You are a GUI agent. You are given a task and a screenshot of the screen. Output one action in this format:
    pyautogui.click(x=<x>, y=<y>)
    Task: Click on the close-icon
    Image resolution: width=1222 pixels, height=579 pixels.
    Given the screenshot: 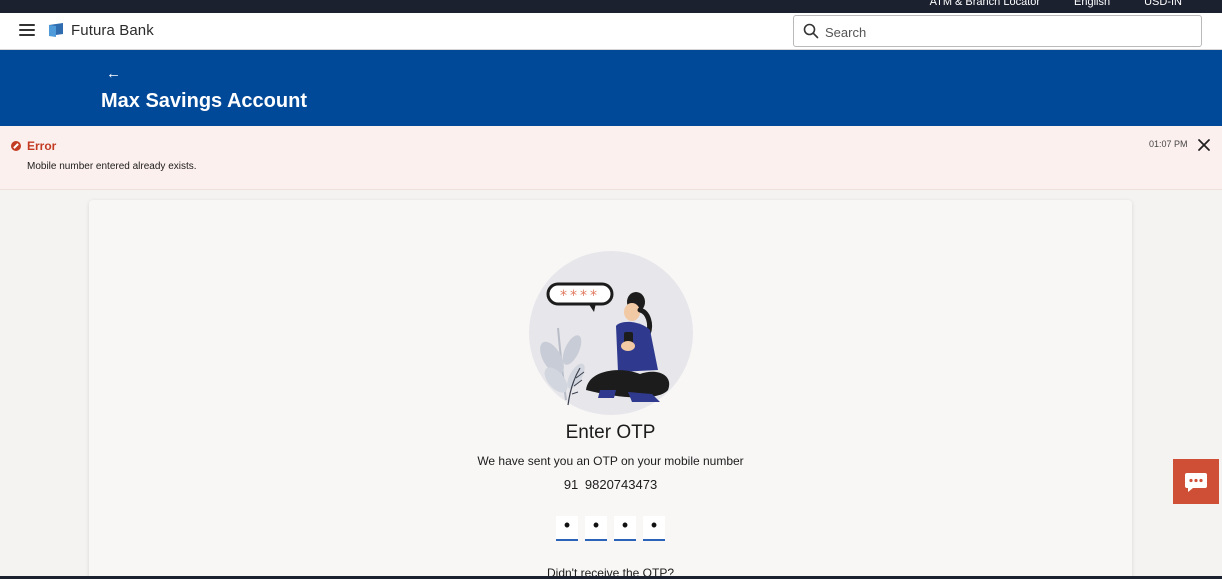 What is the action you would take?
    pyautogui.click(x=1204, y=145)
    